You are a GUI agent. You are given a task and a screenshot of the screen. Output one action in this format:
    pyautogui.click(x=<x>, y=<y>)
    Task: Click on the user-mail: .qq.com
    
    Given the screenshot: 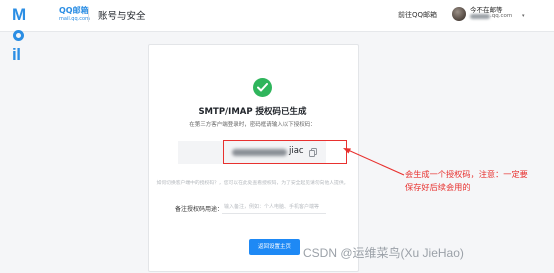 What is the action you would take?
    pyautogui.click(x=501, y=16)
    